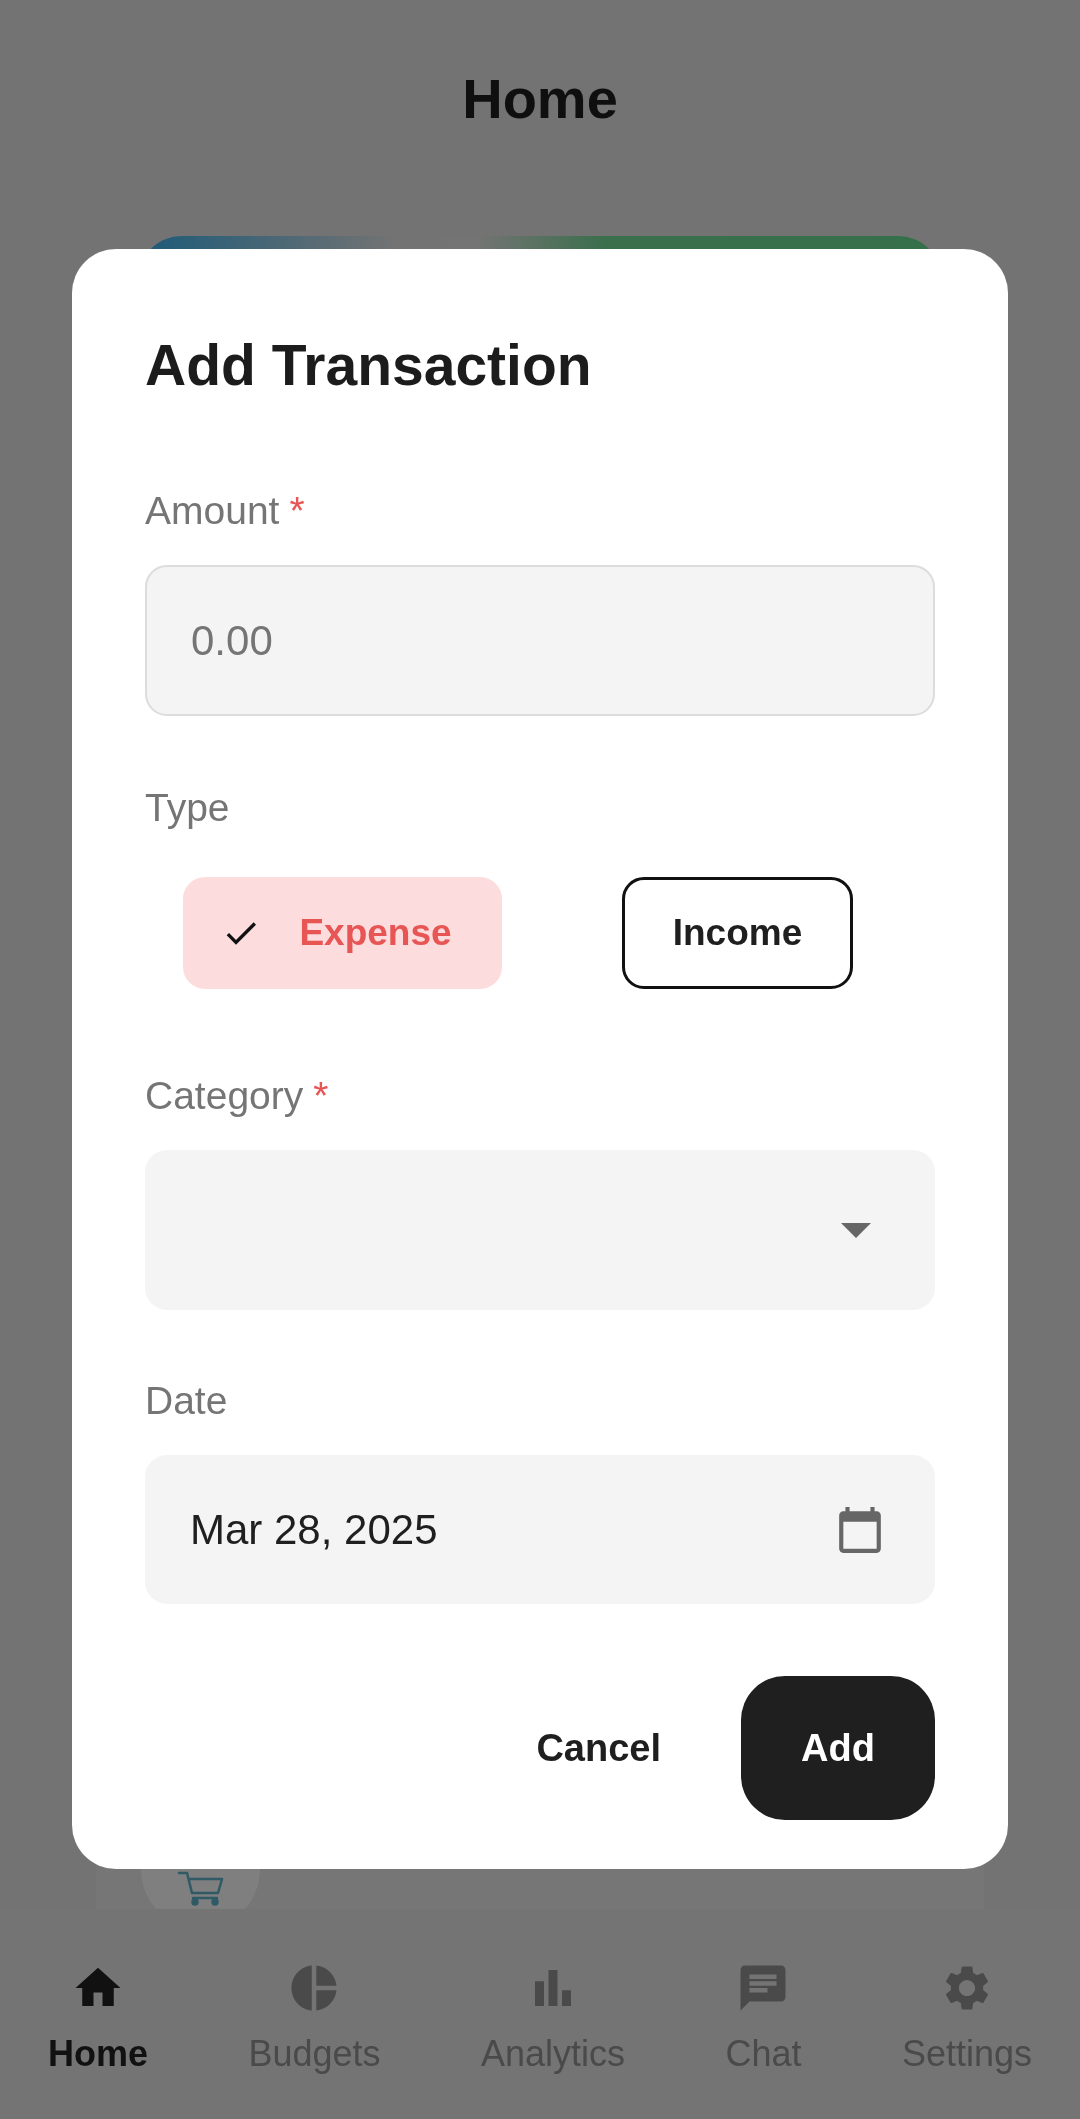 The image size is (1080, 2119). Describe the element at coordinates (369, 365) in the screenshot. I see `dialog-title: Add Transaction` at that location.